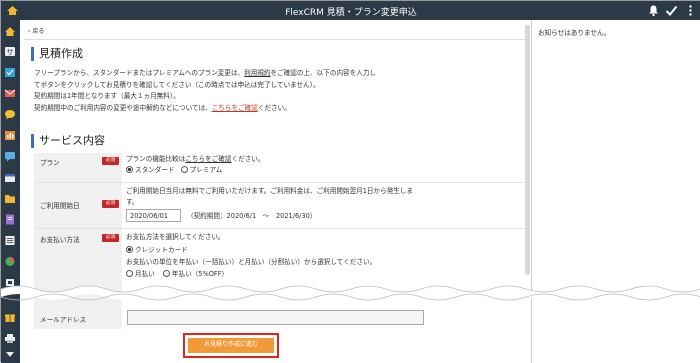 Image resolution: width=700 pixels, height=363 pixels. What do you see at coordinates (175, 237) in the screenshot?
I see `payment-desc: お支払方法を選択してください。` at bounding box center [175, 237].